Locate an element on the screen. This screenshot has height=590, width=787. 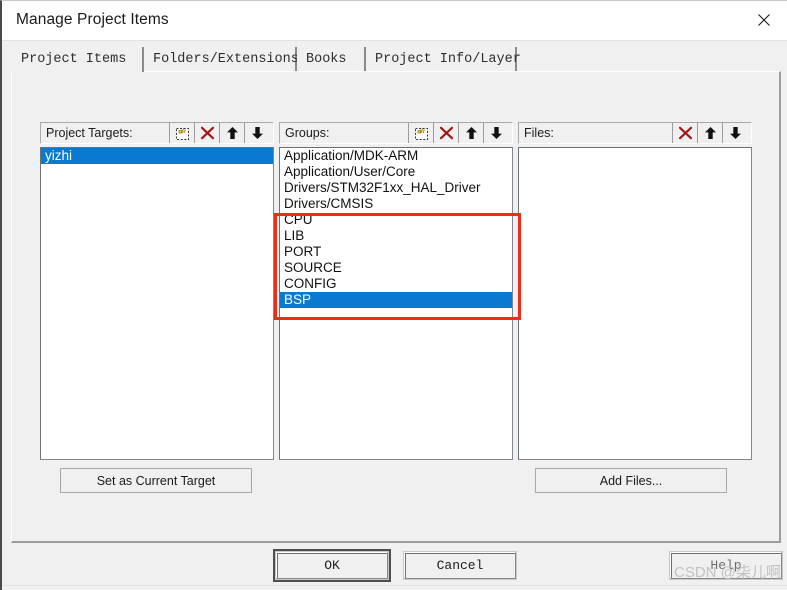
tab-label: Folders/Extensions is located at coordinates (226, 59).